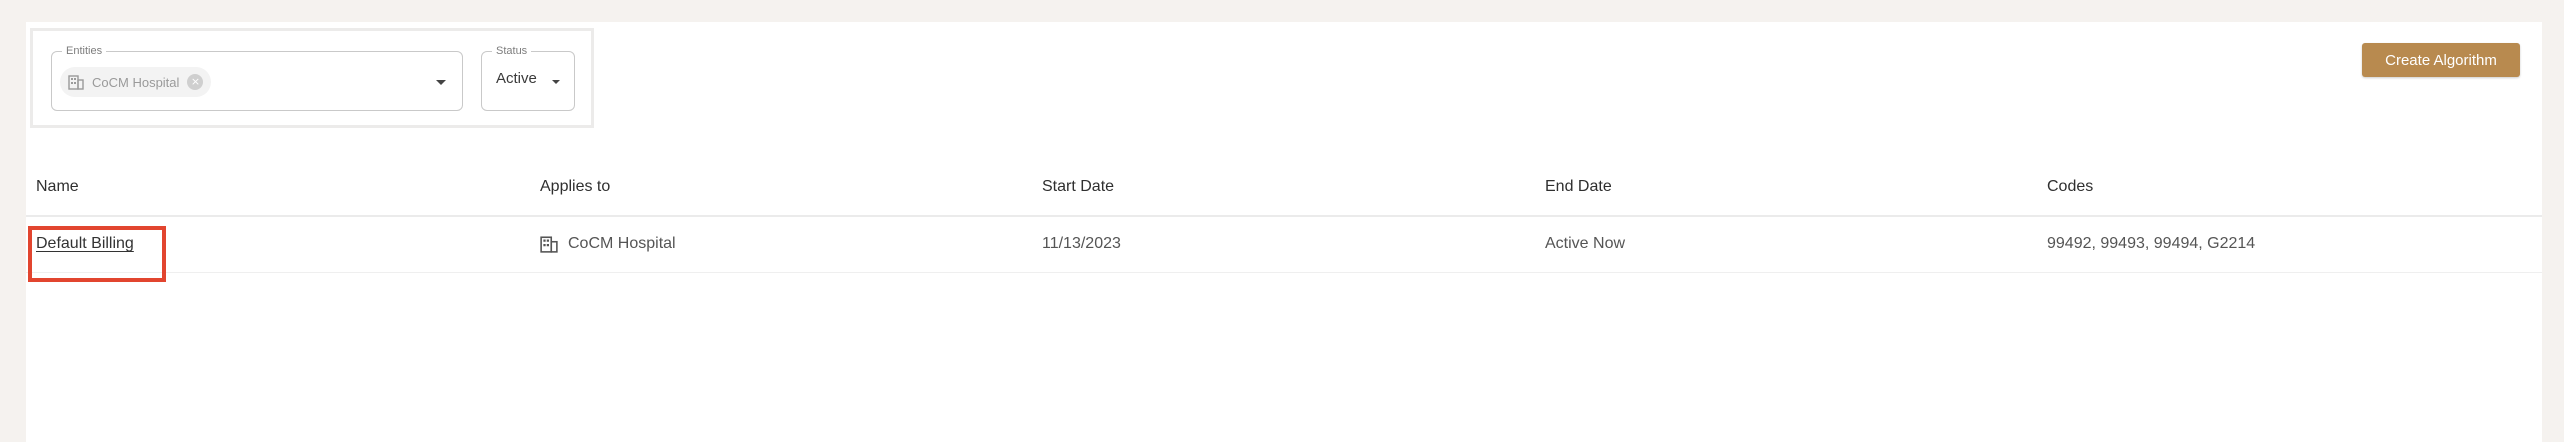 Image resolution: width=2564 pixels, height=442 pixels. What do you see at coordinates (1578, 186) in the screenshot?
I see `column-header-end-date: End Date` at bounding box center [1578, 186].